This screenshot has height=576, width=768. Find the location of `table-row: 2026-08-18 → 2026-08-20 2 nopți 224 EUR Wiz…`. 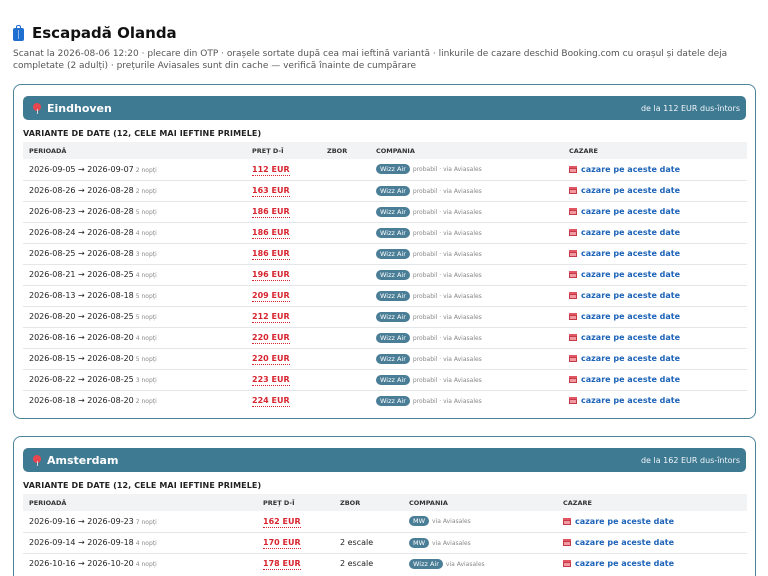

table-row: 2026-08-18 → 2026-08-20 2 nopți 224 EUR Wiz… is located at coordinates (385, 400).